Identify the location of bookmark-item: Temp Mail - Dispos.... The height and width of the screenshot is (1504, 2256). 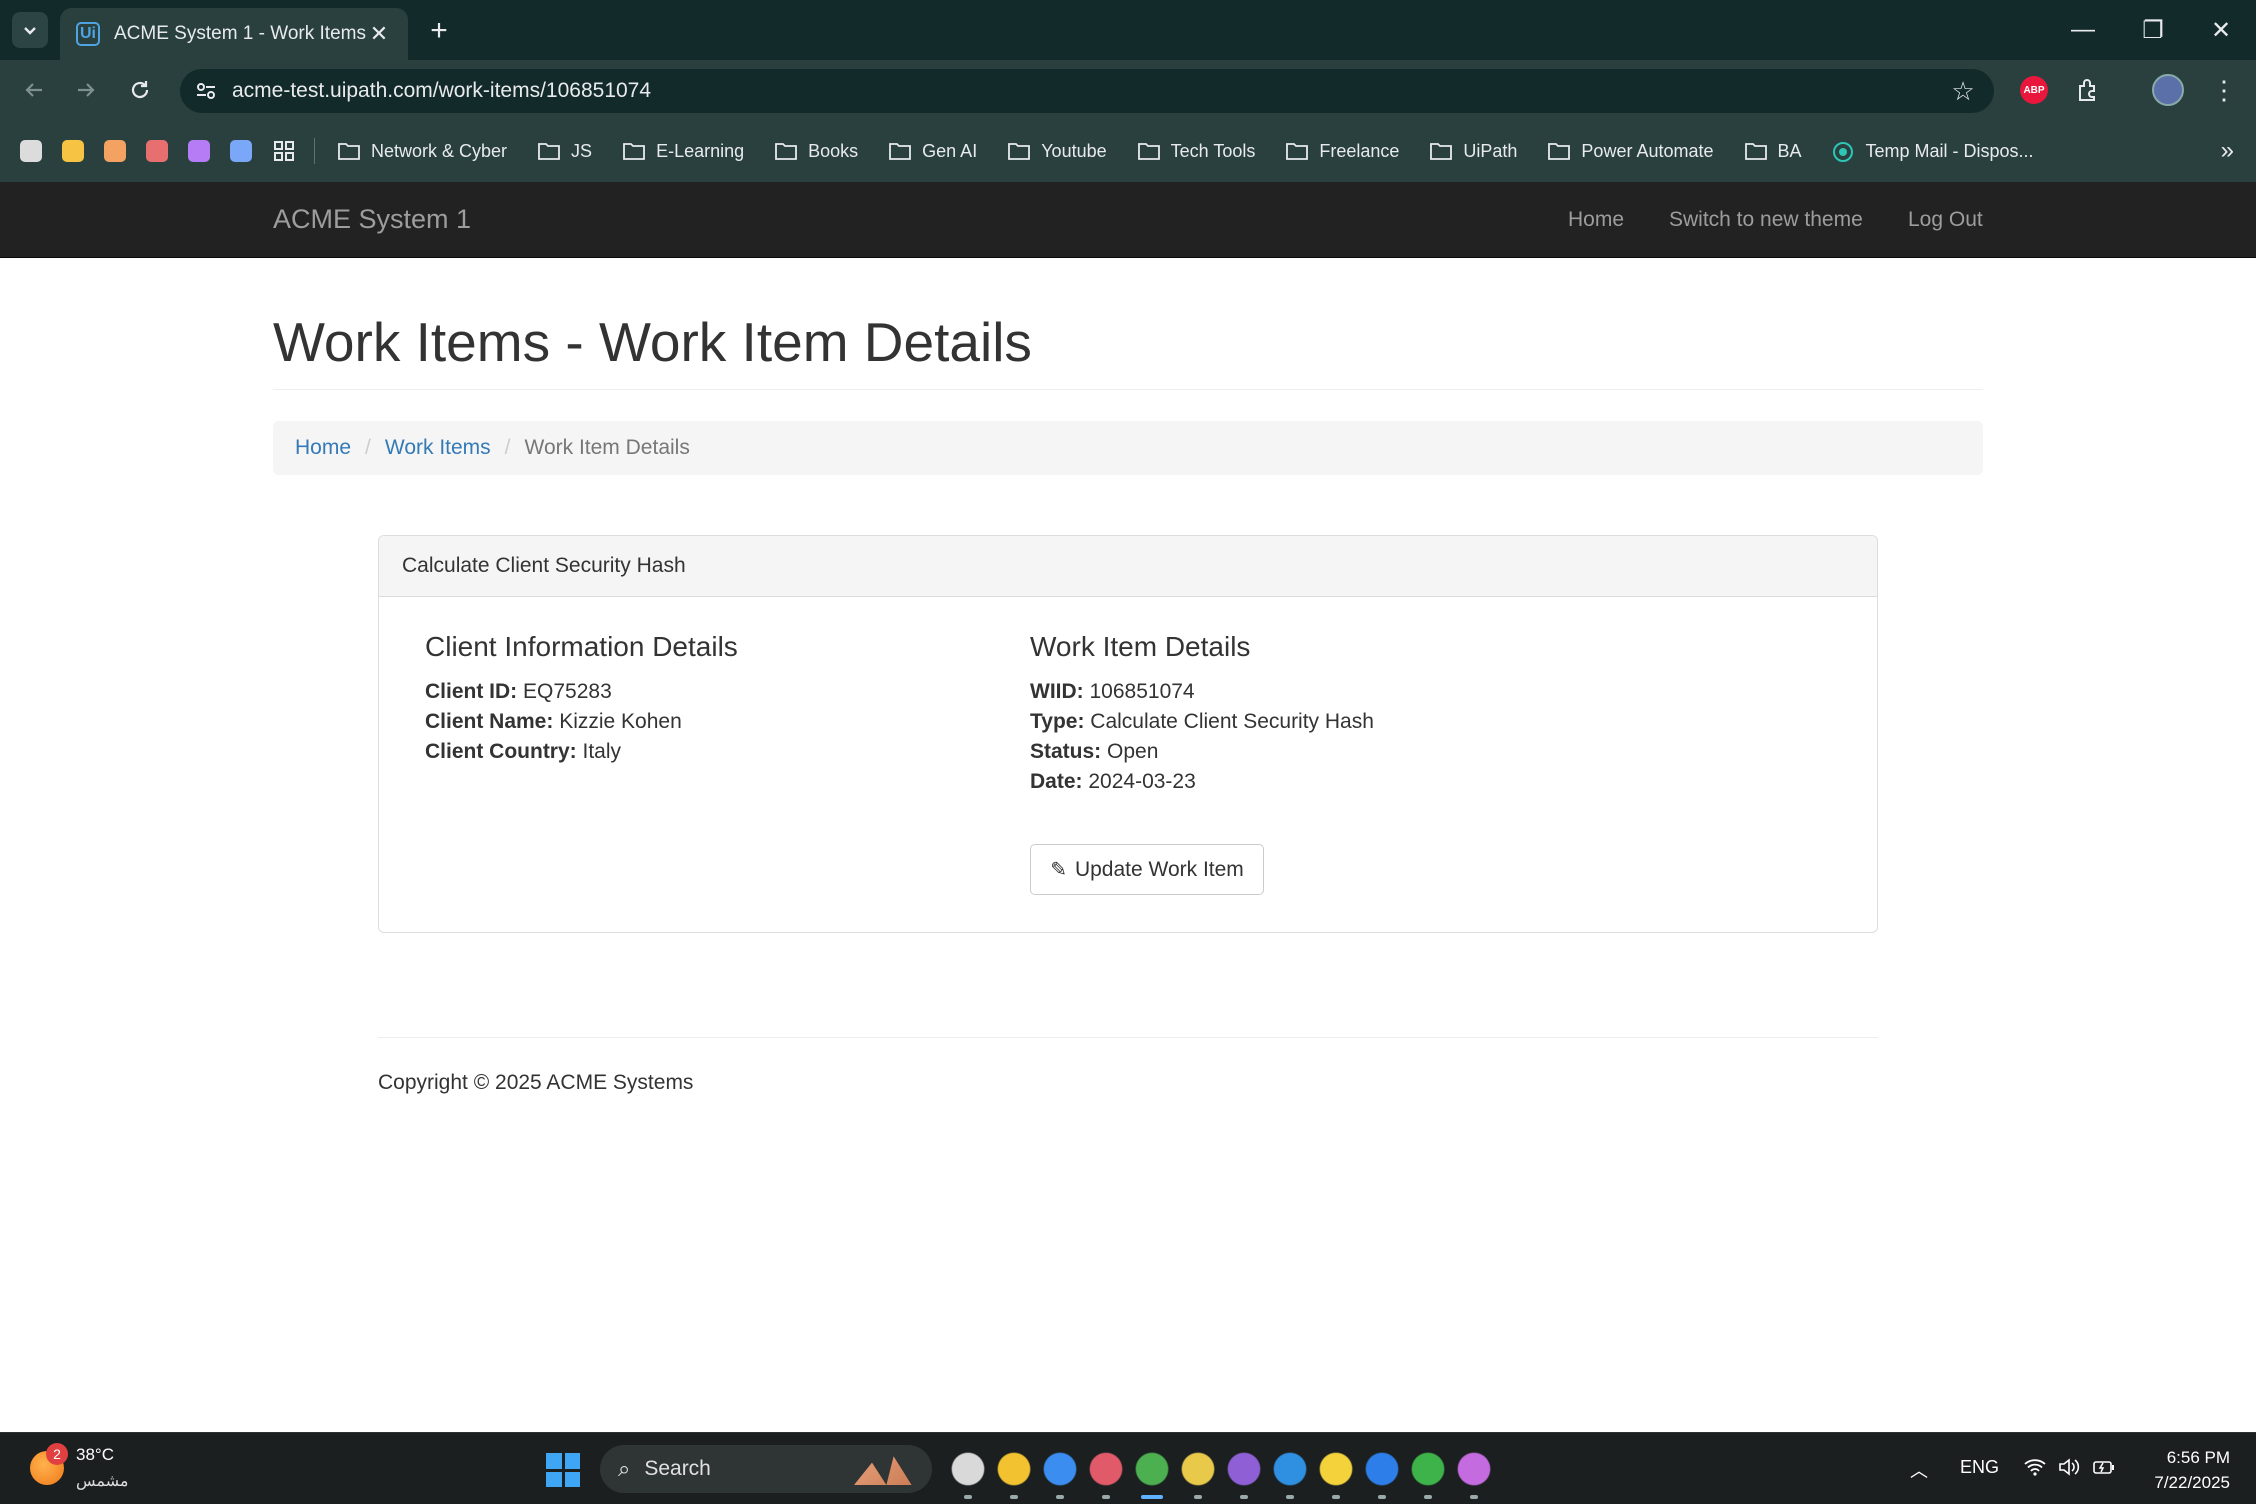
(1933, 151).